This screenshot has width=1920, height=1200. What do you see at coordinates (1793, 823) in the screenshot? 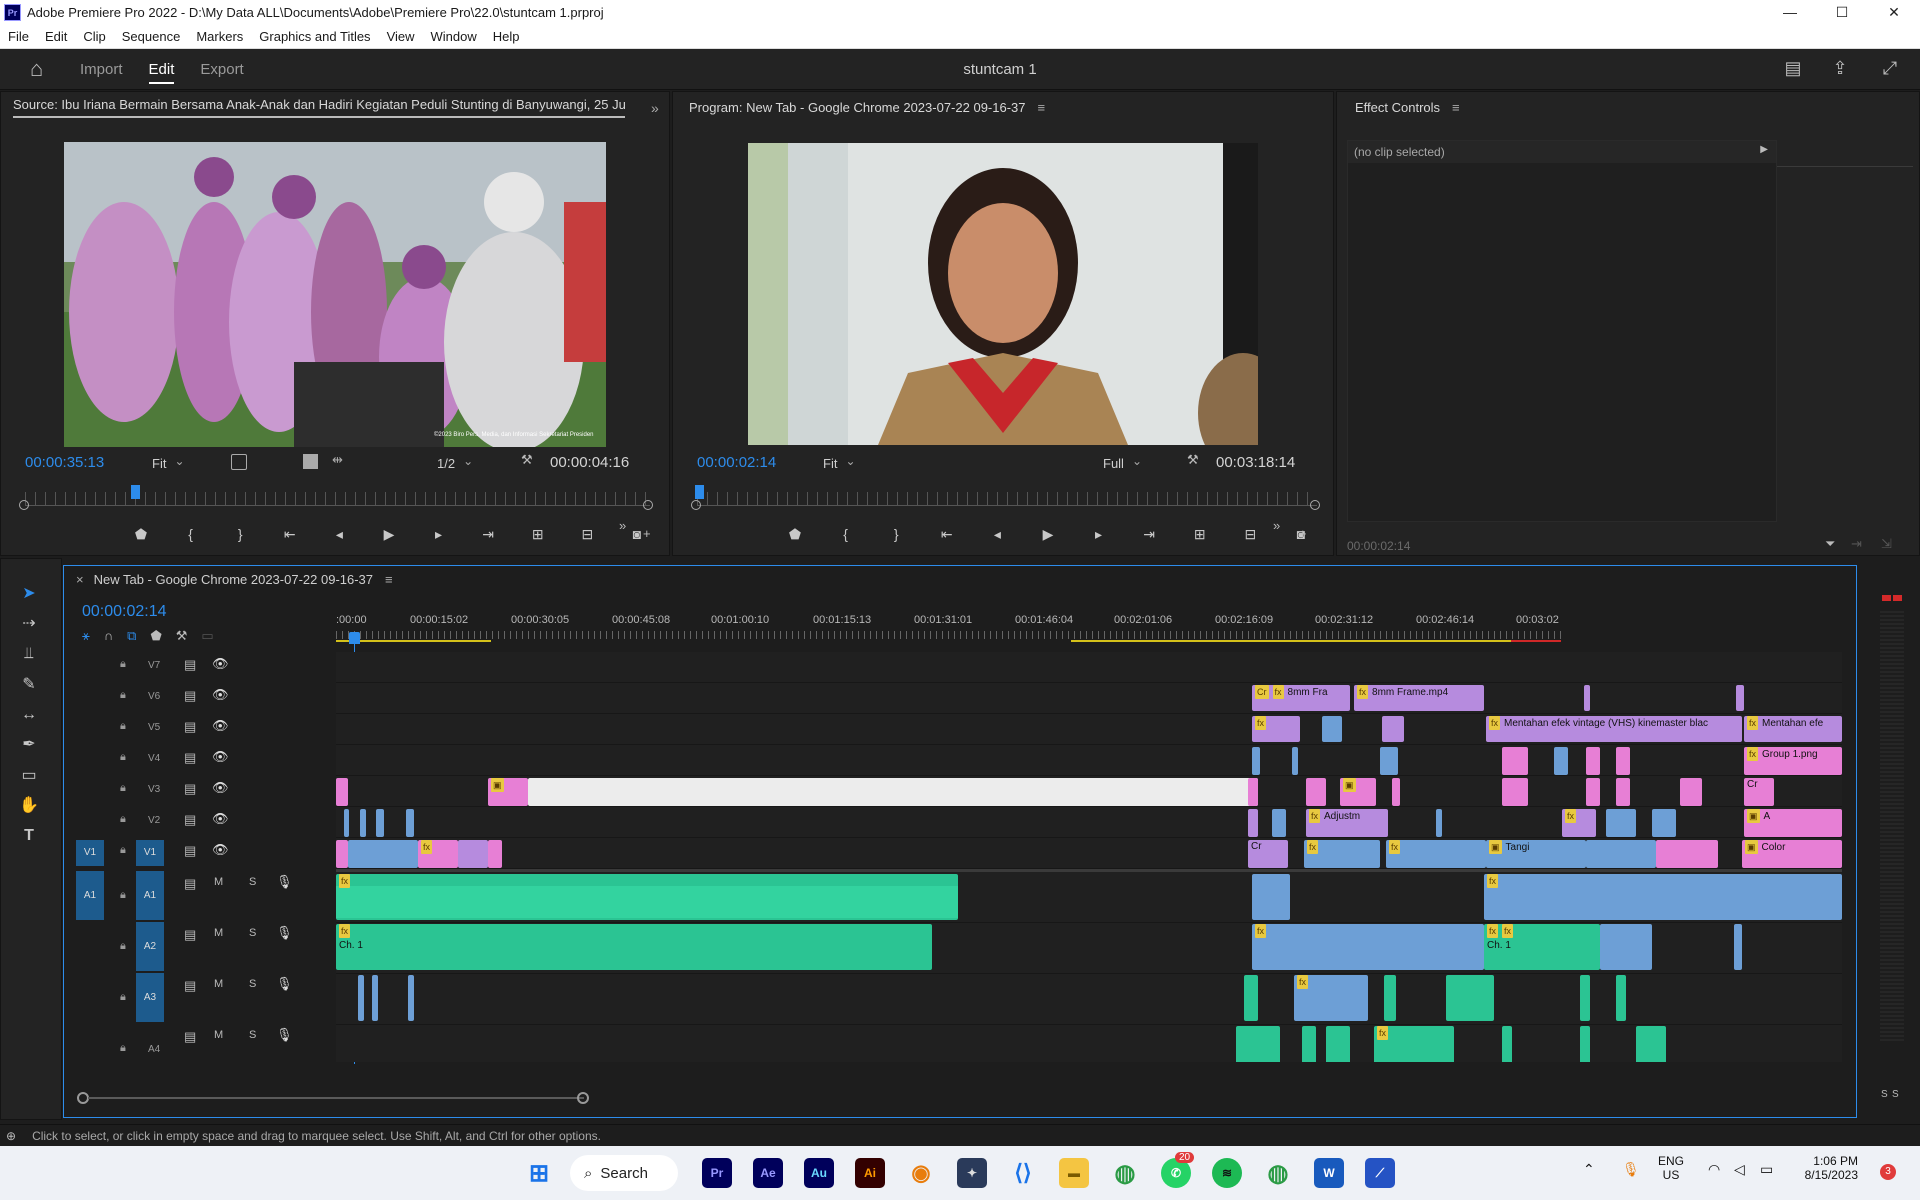
I see `video-clip: ▣ A` at bounding box center [1793, 823].